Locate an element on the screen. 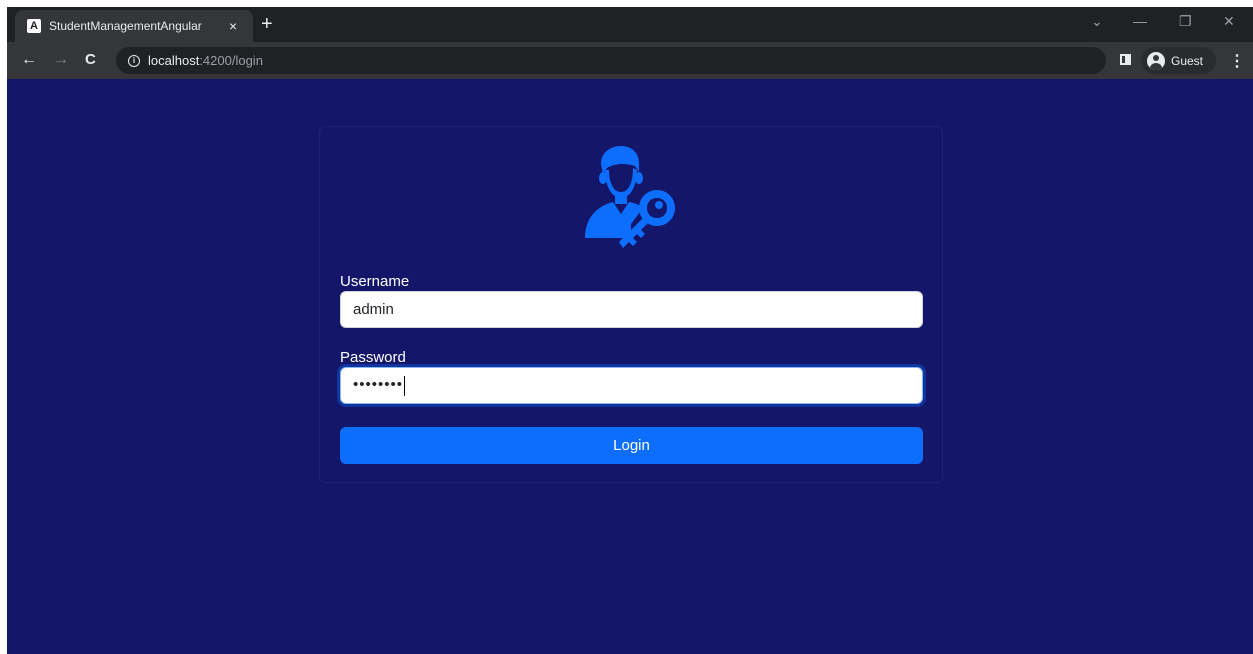 This screenshot has height=654, width=1253. back-button: ← is located at coordinates (29, 60).